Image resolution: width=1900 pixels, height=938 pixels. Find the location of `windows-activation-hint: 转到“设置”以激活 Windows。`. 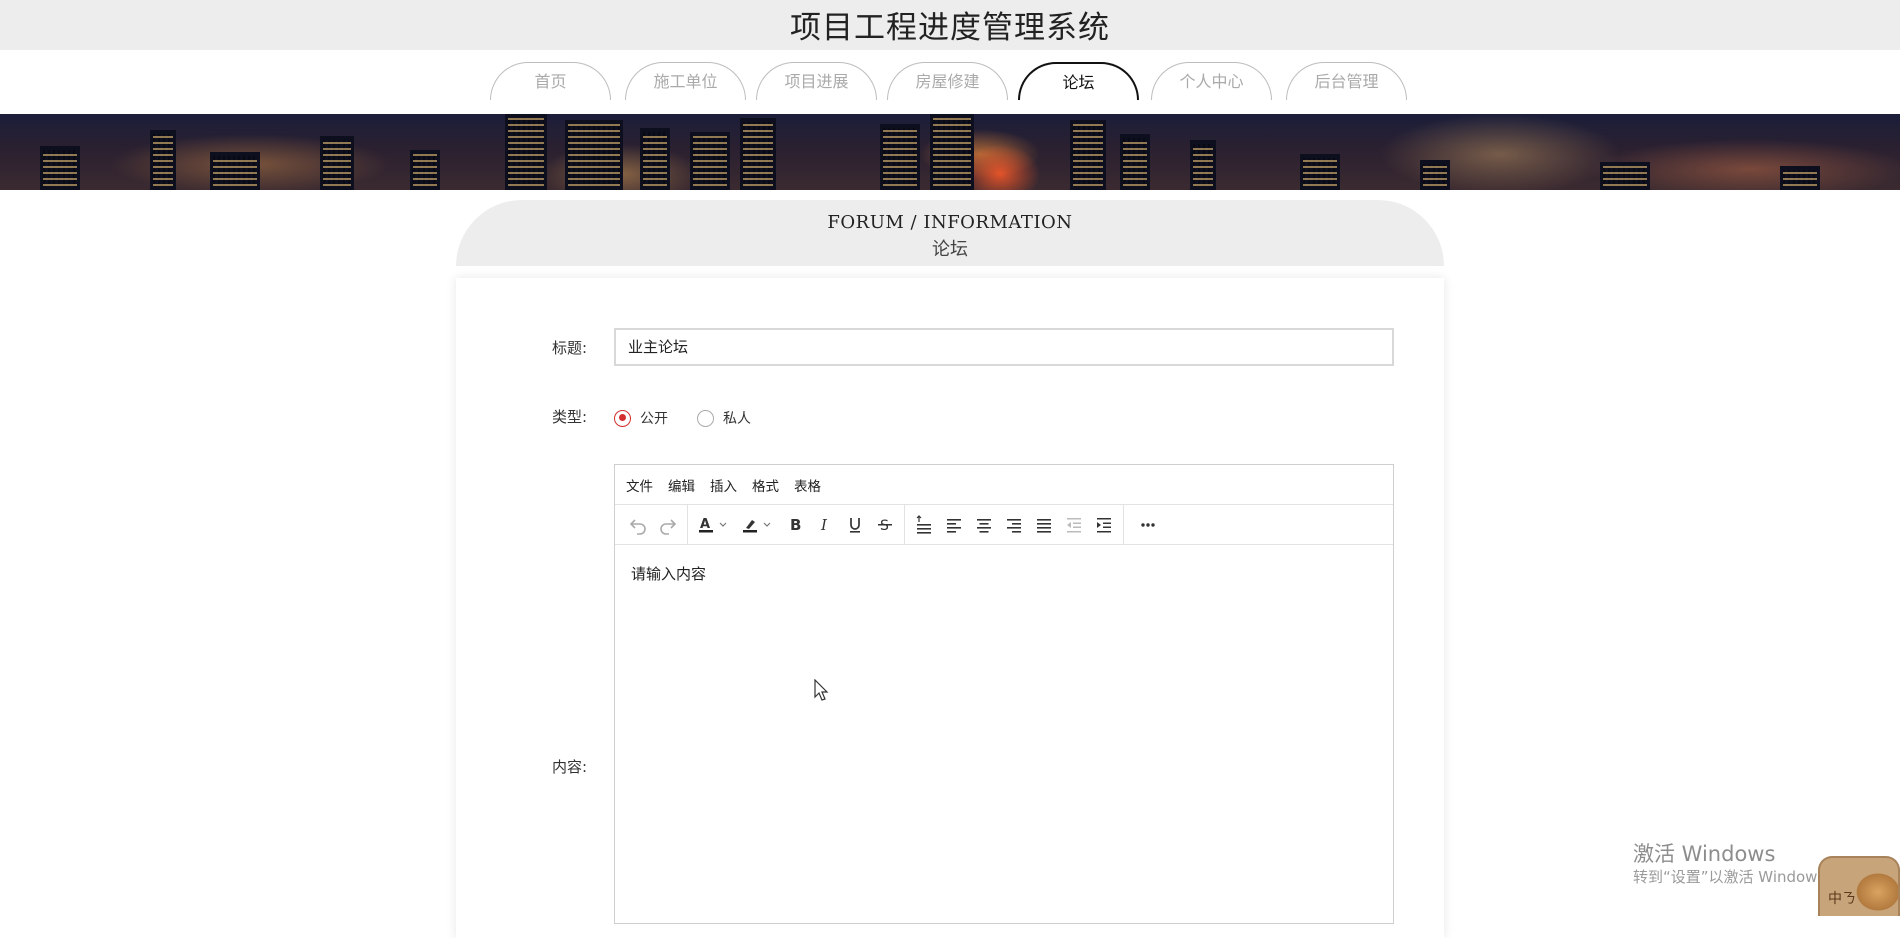

windows-activation-hint: 转到“设置”以激活 Windows。 is located at coordinates (1737, 877).